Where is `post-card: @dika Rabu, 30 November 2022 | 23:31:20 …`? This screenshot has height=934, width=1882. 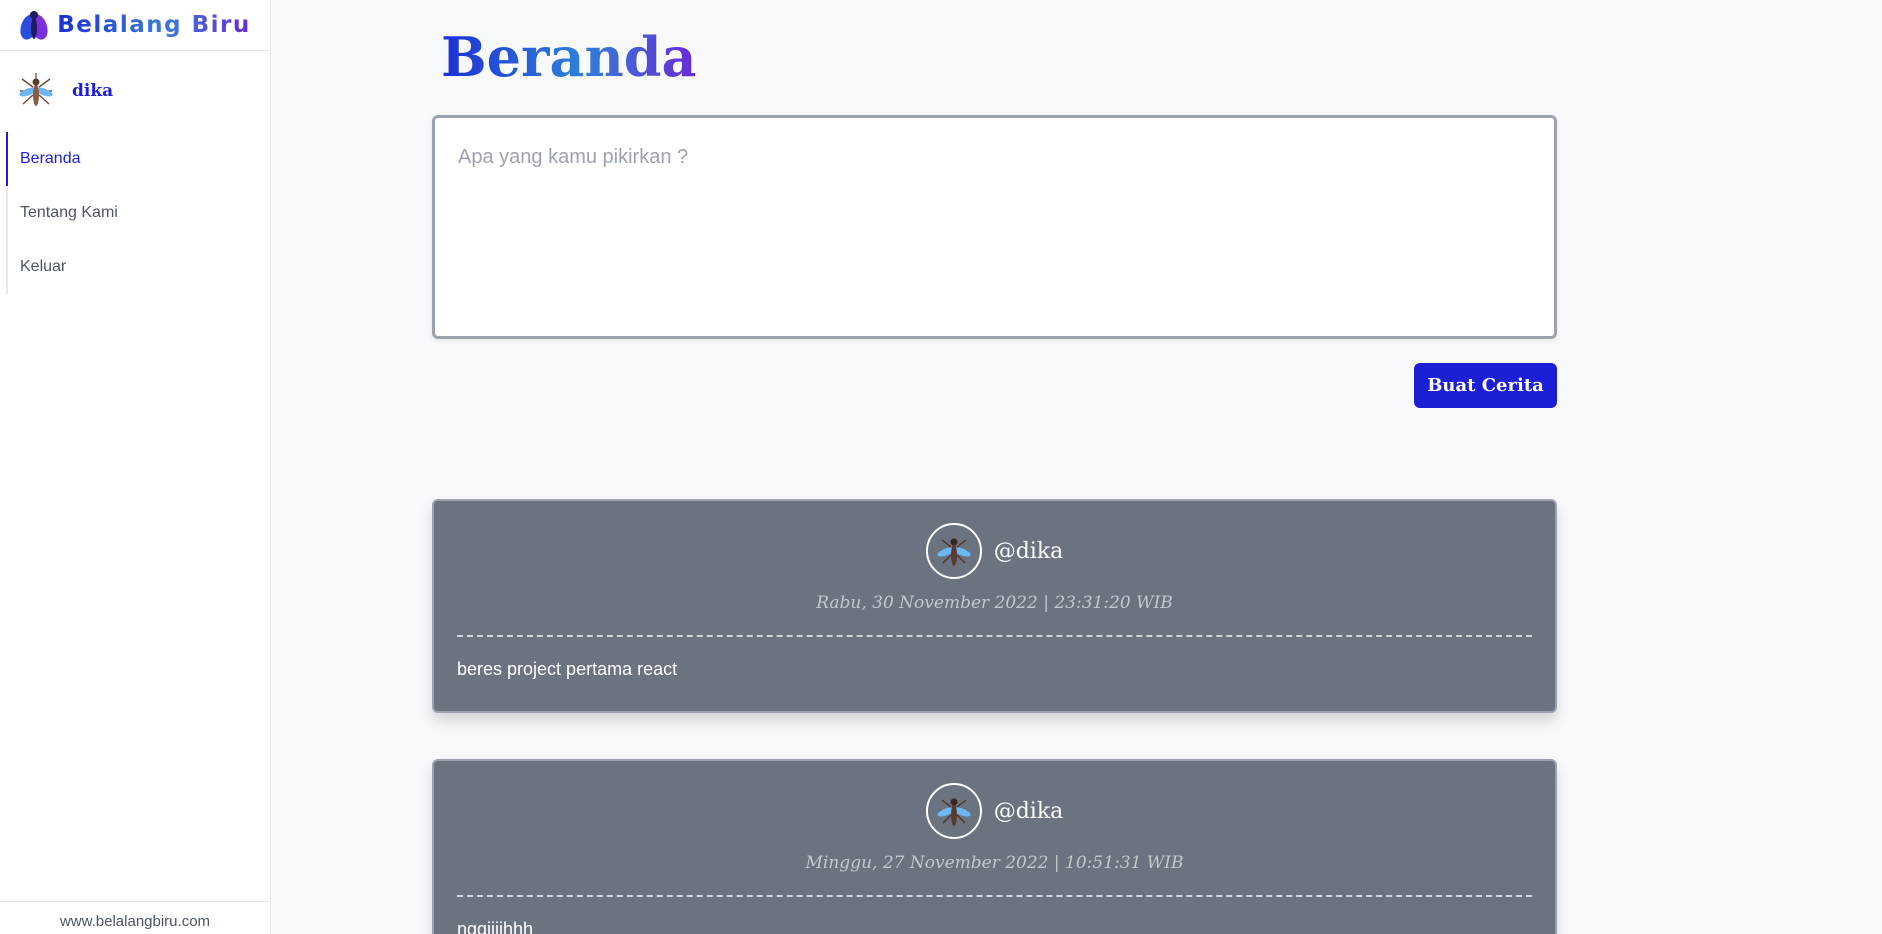
post-card: @dika Rabu, 30 November 2022 | 23:31:20 … is located at coordinates (994, 606).